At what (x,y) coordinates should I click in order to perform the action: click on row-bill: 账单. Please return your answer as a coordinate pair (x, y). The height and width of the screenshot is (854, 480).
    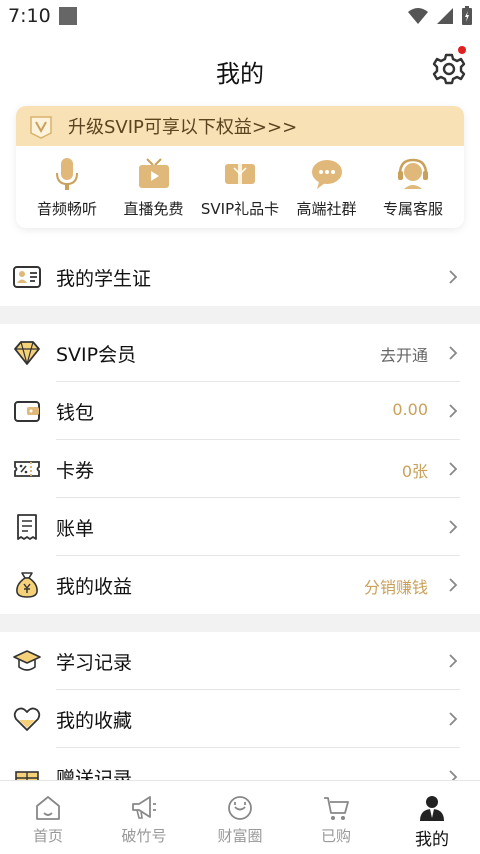
    Looking at the image, I should click on (240, 527).